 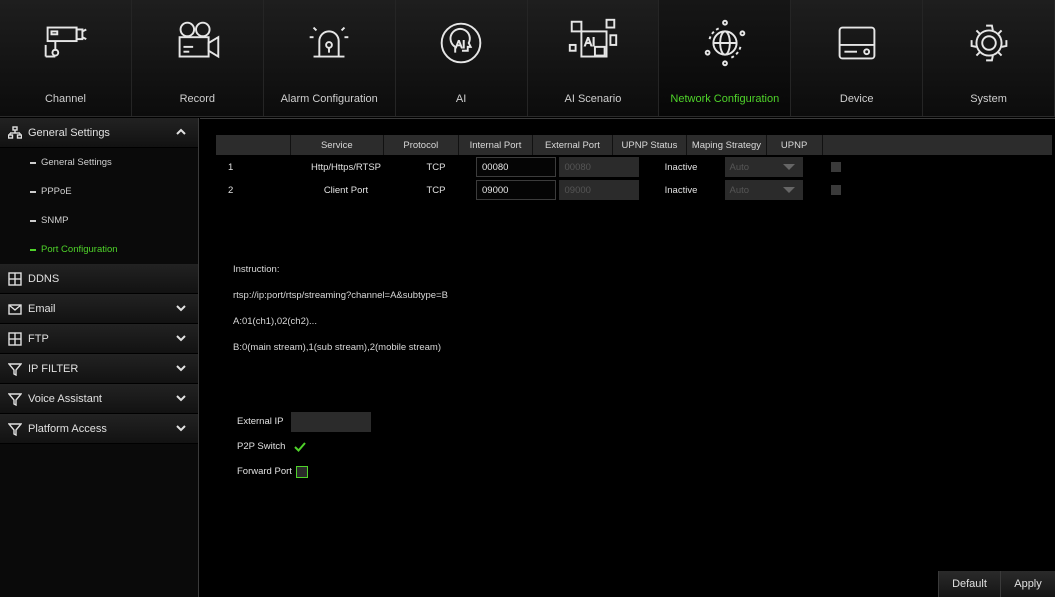 What do you see at coordinates (44, 278) in the screenshot?
I see `sidebar-section-label: DDNS` at bounding box center [44, 278].